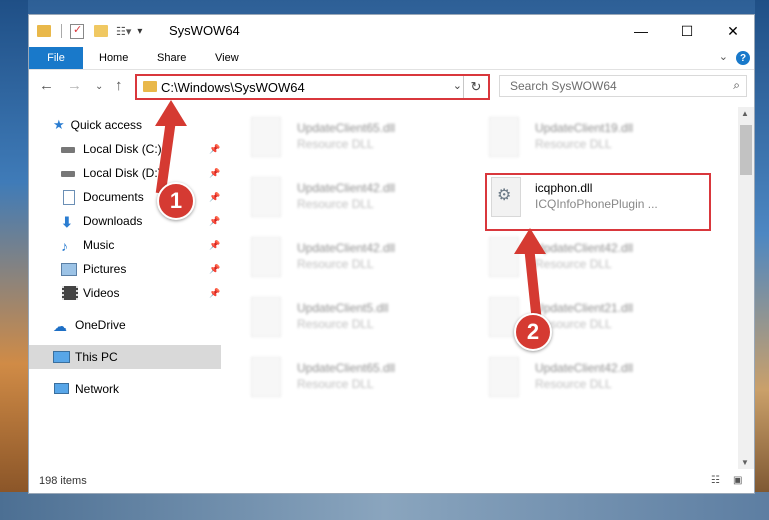 This screenshot has width=769, height=520. What do you see at coordinates (123, 31) in the screenshot?
I see `customize-toolbar-icon: ☷▾` at bounding box center [123, 31].